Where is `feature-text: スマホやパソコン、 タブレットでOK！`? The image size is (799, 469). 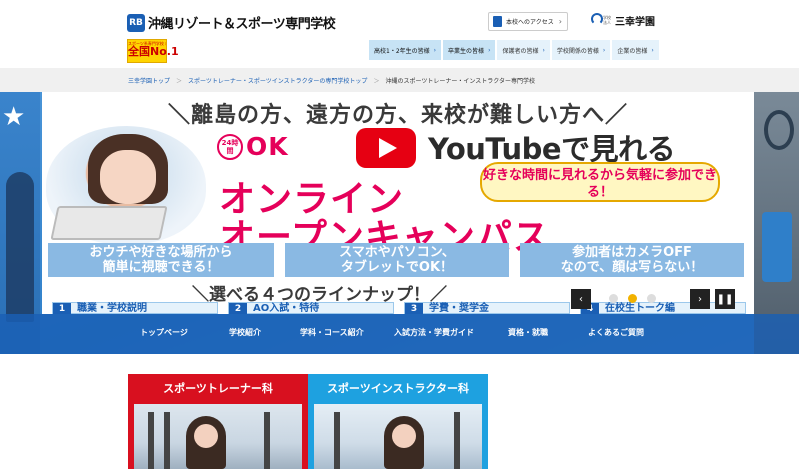 feature-text: スマホやパソコン、 タブレットでOK！ is located at coordinates (397, 260).